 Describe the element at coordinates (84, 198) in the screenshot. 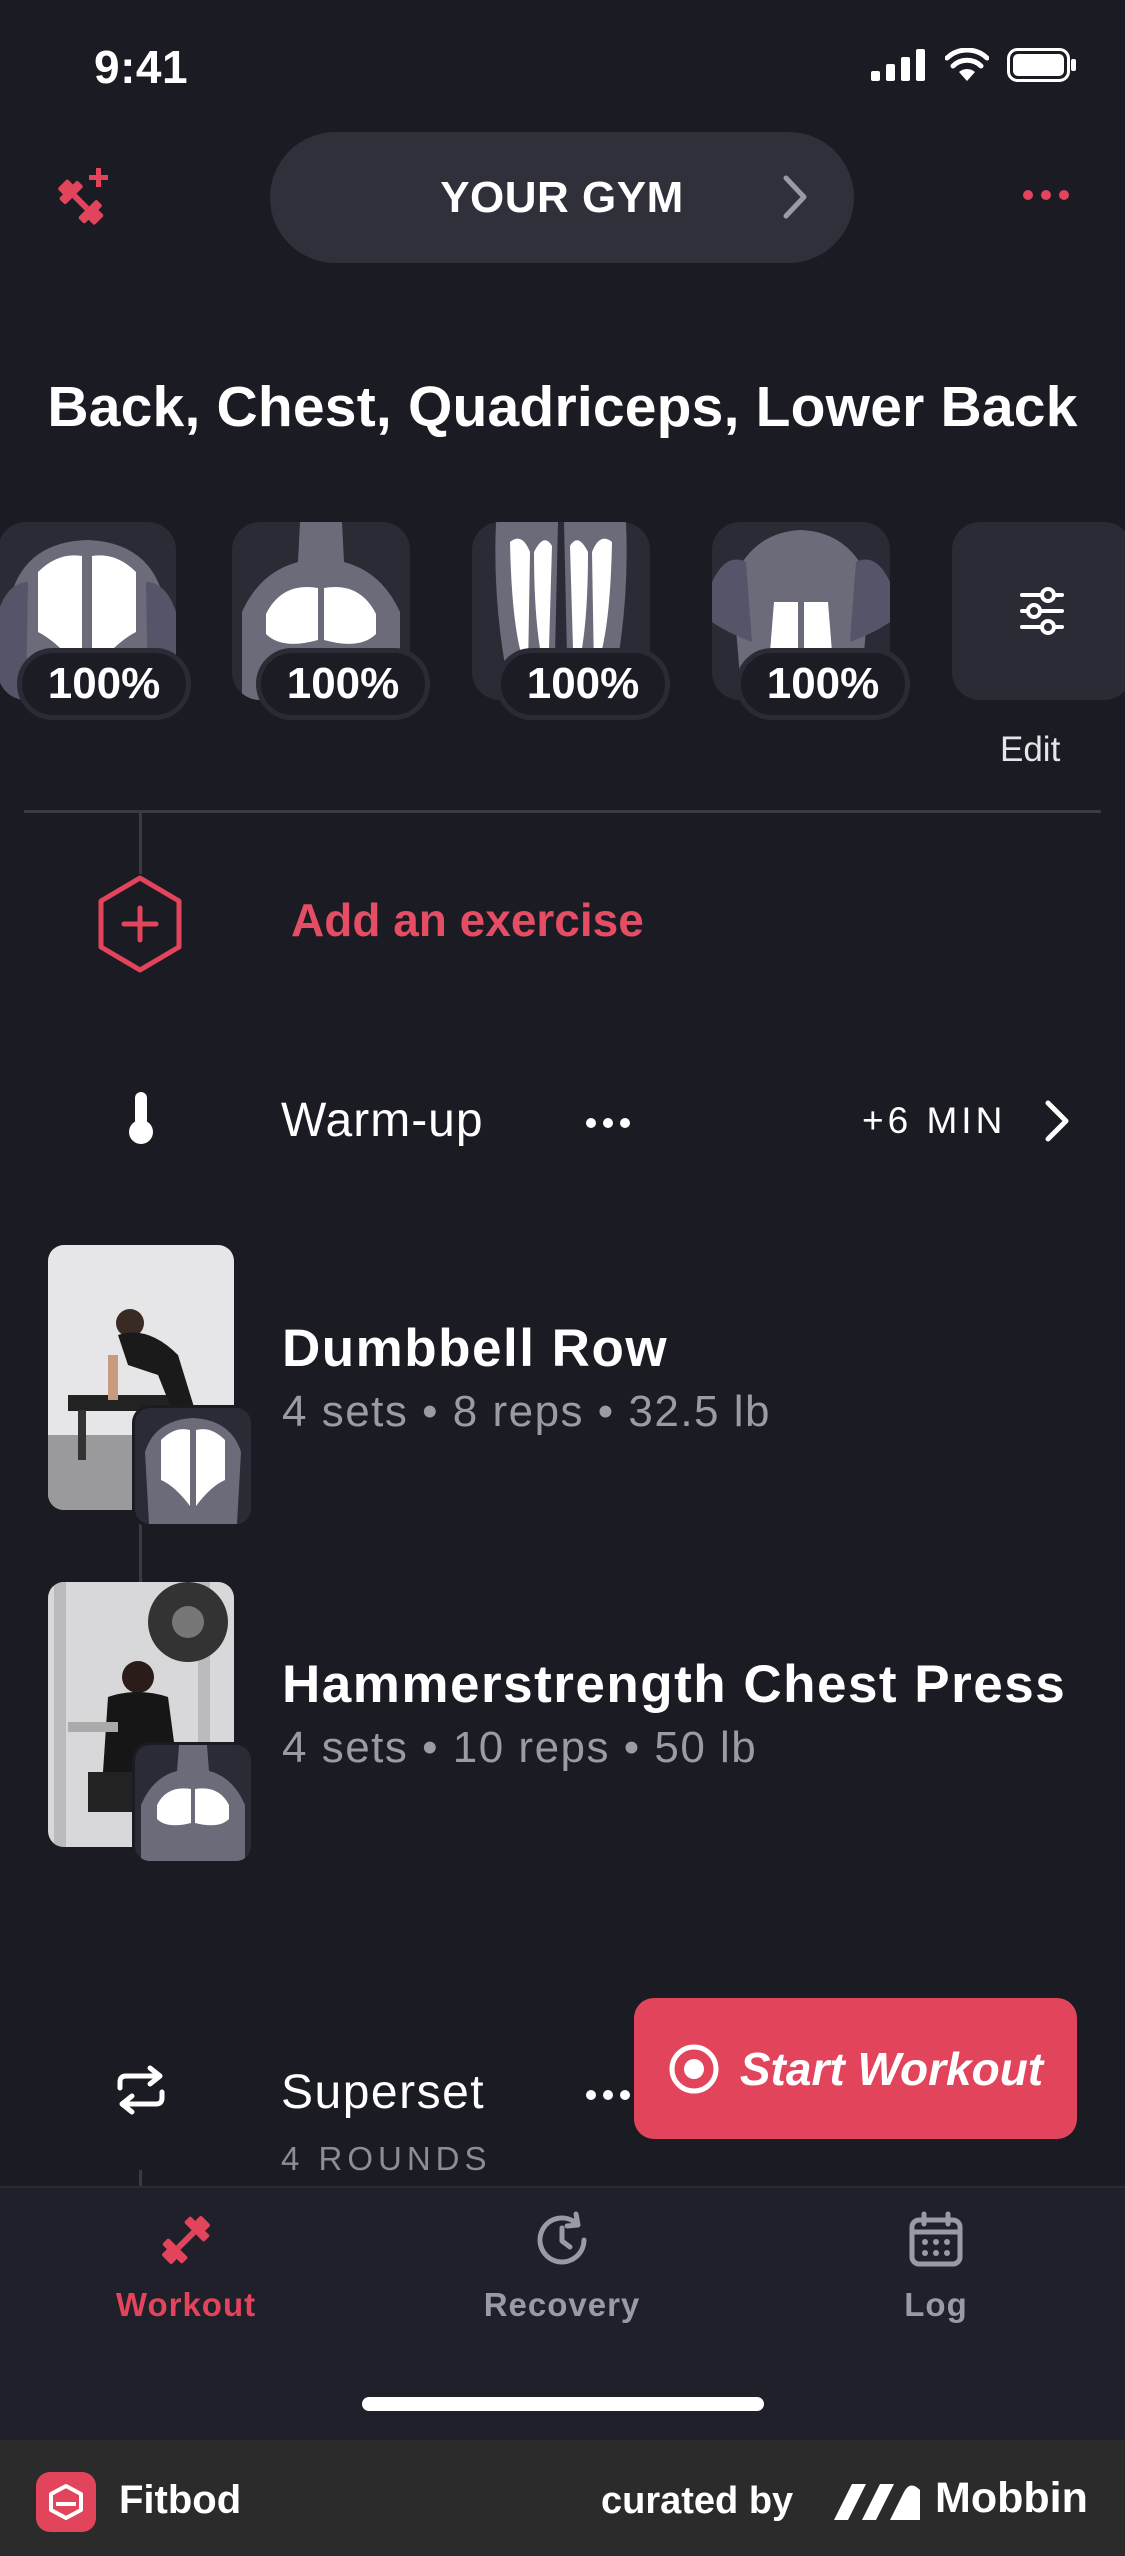

I see `add-equipment-icon` at that location.